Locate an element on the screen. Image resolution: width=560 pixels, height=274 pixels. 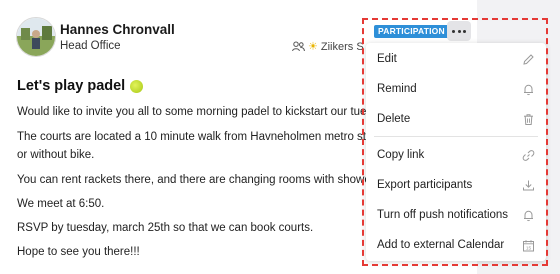
menu-item-label: Delete is located at coordinates (394, 119).